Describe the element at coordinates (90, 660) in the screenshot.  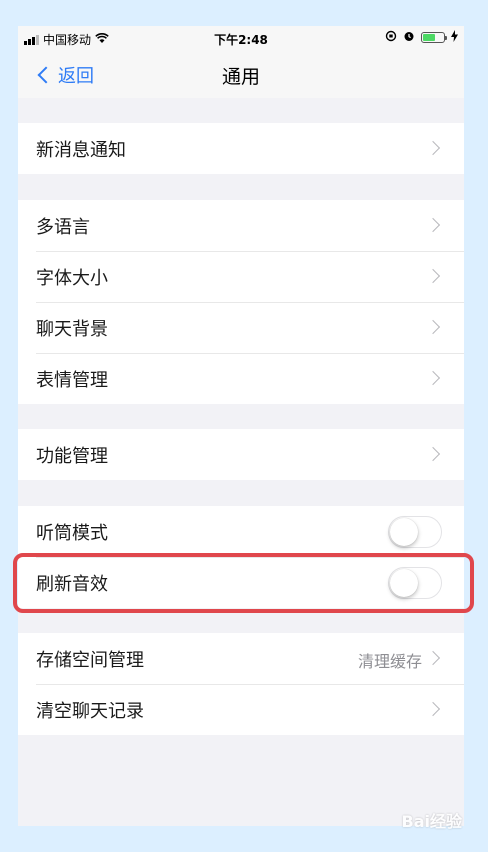
I see `row-label: 存储空间管理` at that location.